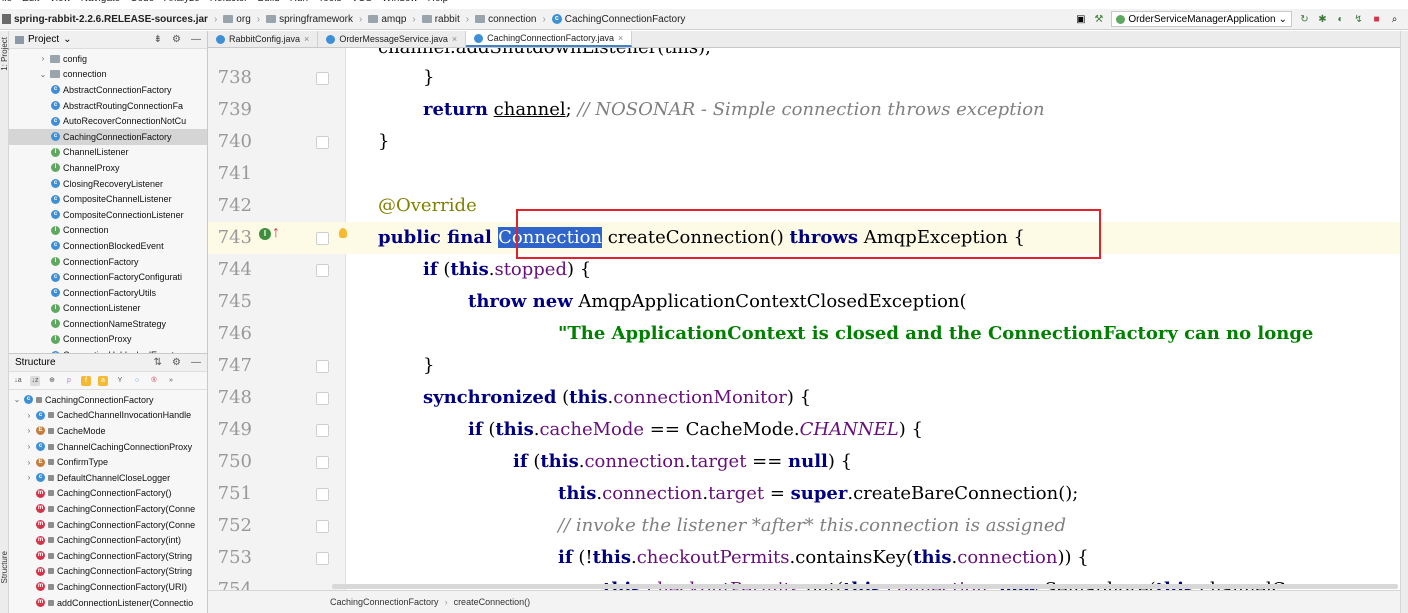  What do you see at coordinates (108, 309) in the screenshot?
I see `tree-item: I ConnectionListener` at bounding box center [108, 309].